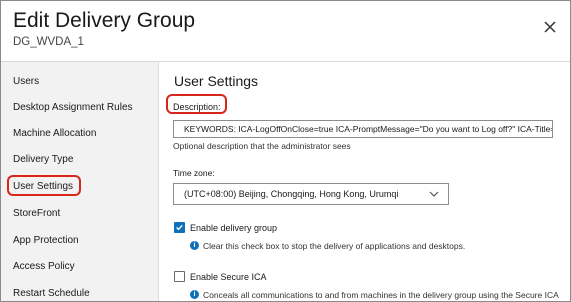 The image size is (571, 302). What do you see at coordinates (44, 266) in the screenshot?
I see `sidebar-item-access-policy: Access Policy` at bounding box center [44, 266].